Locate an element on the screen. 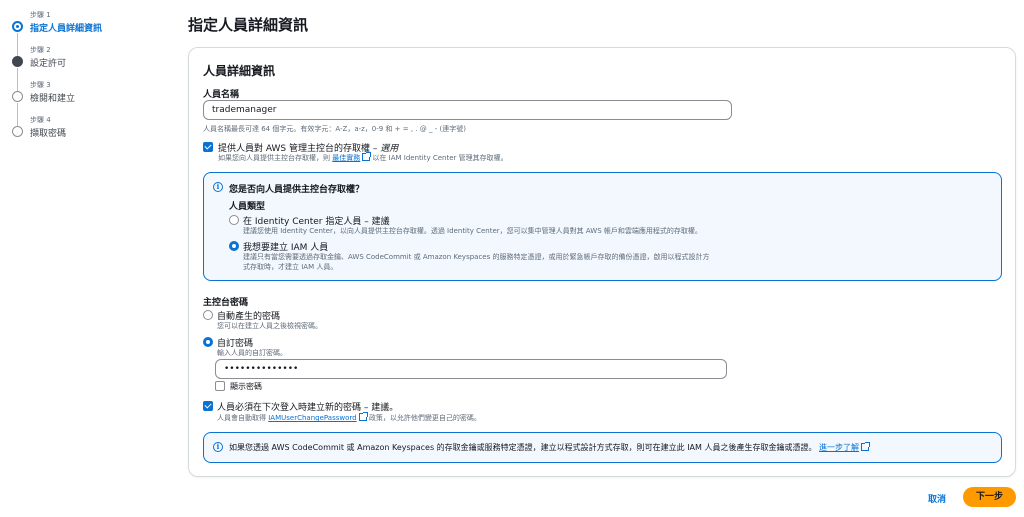  console-access-checkbox is located at coordinates (208, 147).